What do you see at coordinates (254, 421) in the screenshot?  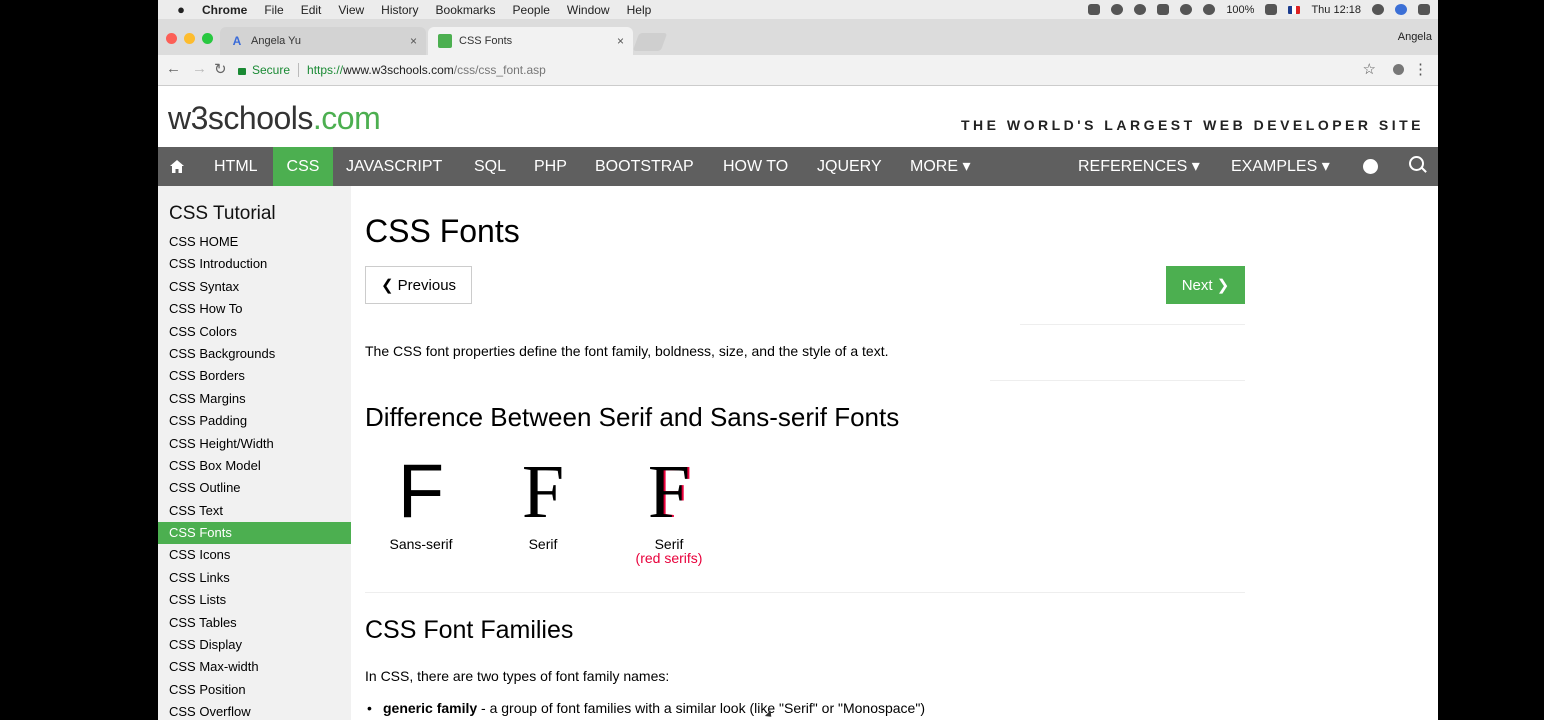 I see `sidebar-item: CSS Padding` at bounding box center [254, 421].